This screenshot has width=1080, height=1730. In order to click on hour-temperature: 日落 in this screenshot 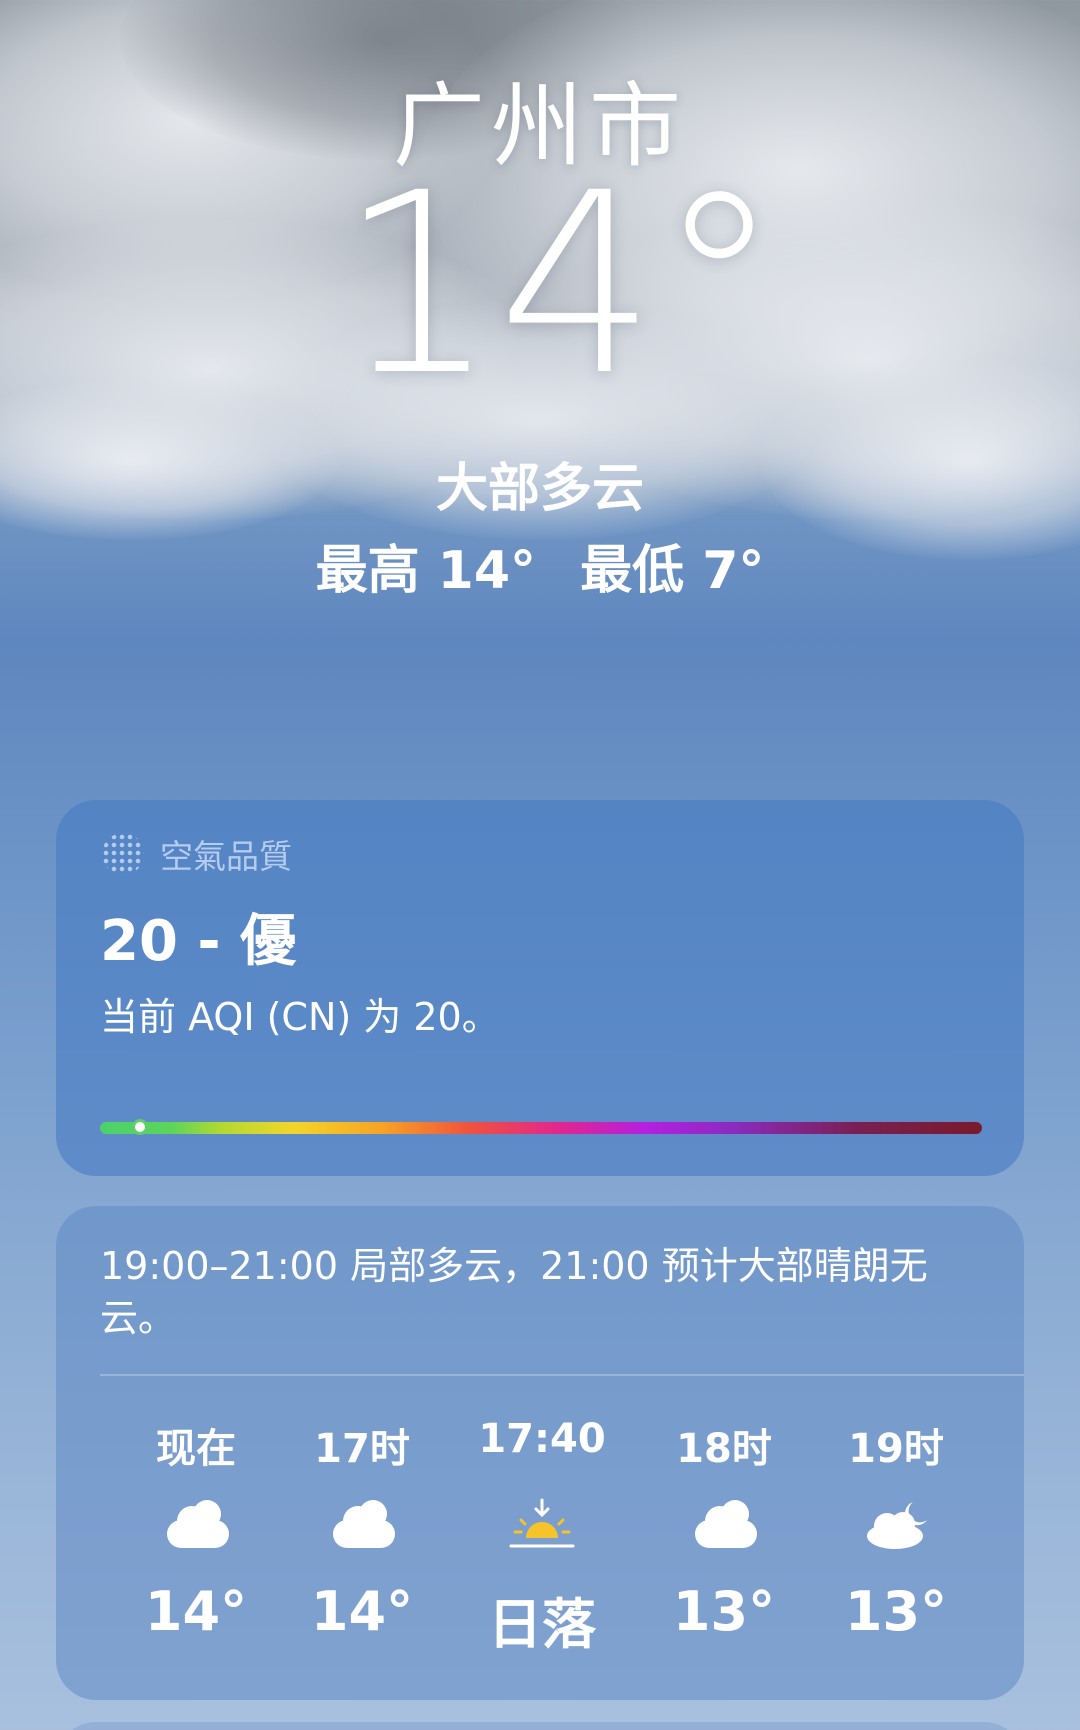, I will do `click(542, 1624)`.